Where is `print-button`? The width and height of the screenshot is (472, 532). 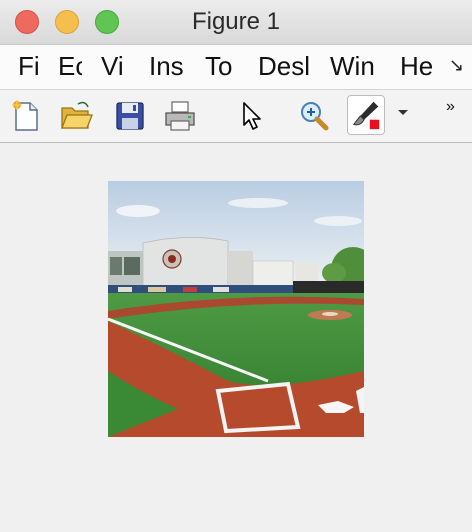 print-button is located at coordinates (180, 116).